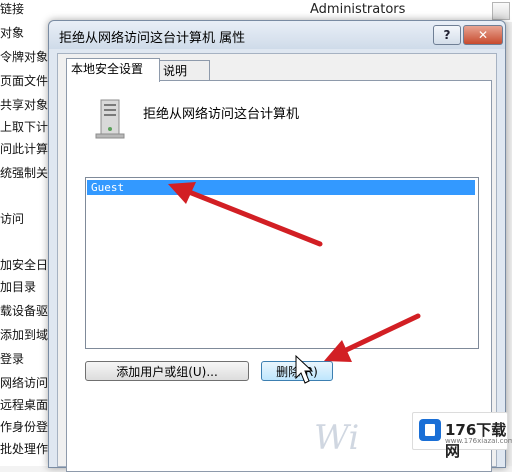 The height and width of the screenshot is (472, 512). Describe the element at coordinates (184, 70) in the screenshot. I see `tab-explain: 说明` at that location.